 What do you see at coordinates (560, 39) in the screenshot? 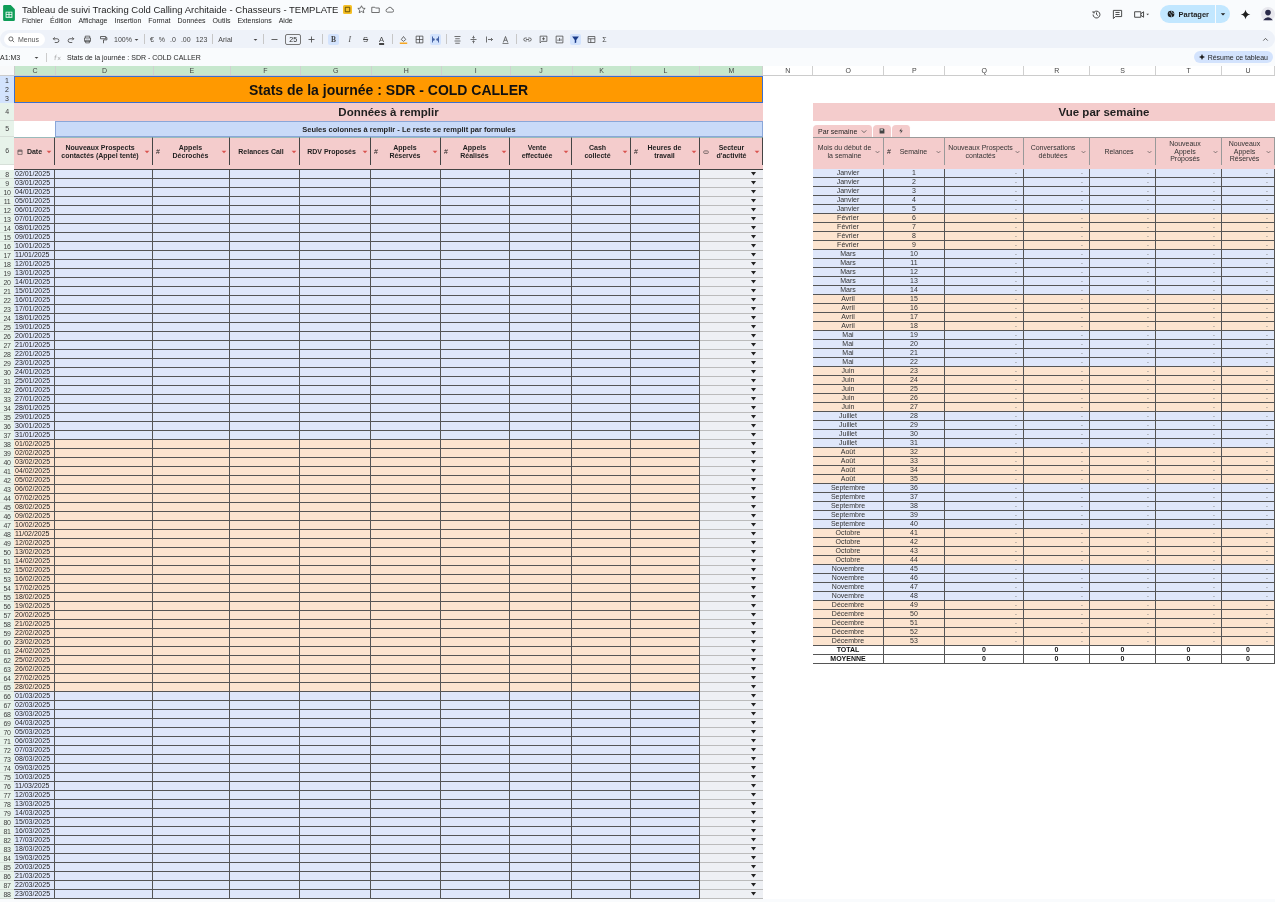
I see `chart-icon` at bounding box center [560, 39].